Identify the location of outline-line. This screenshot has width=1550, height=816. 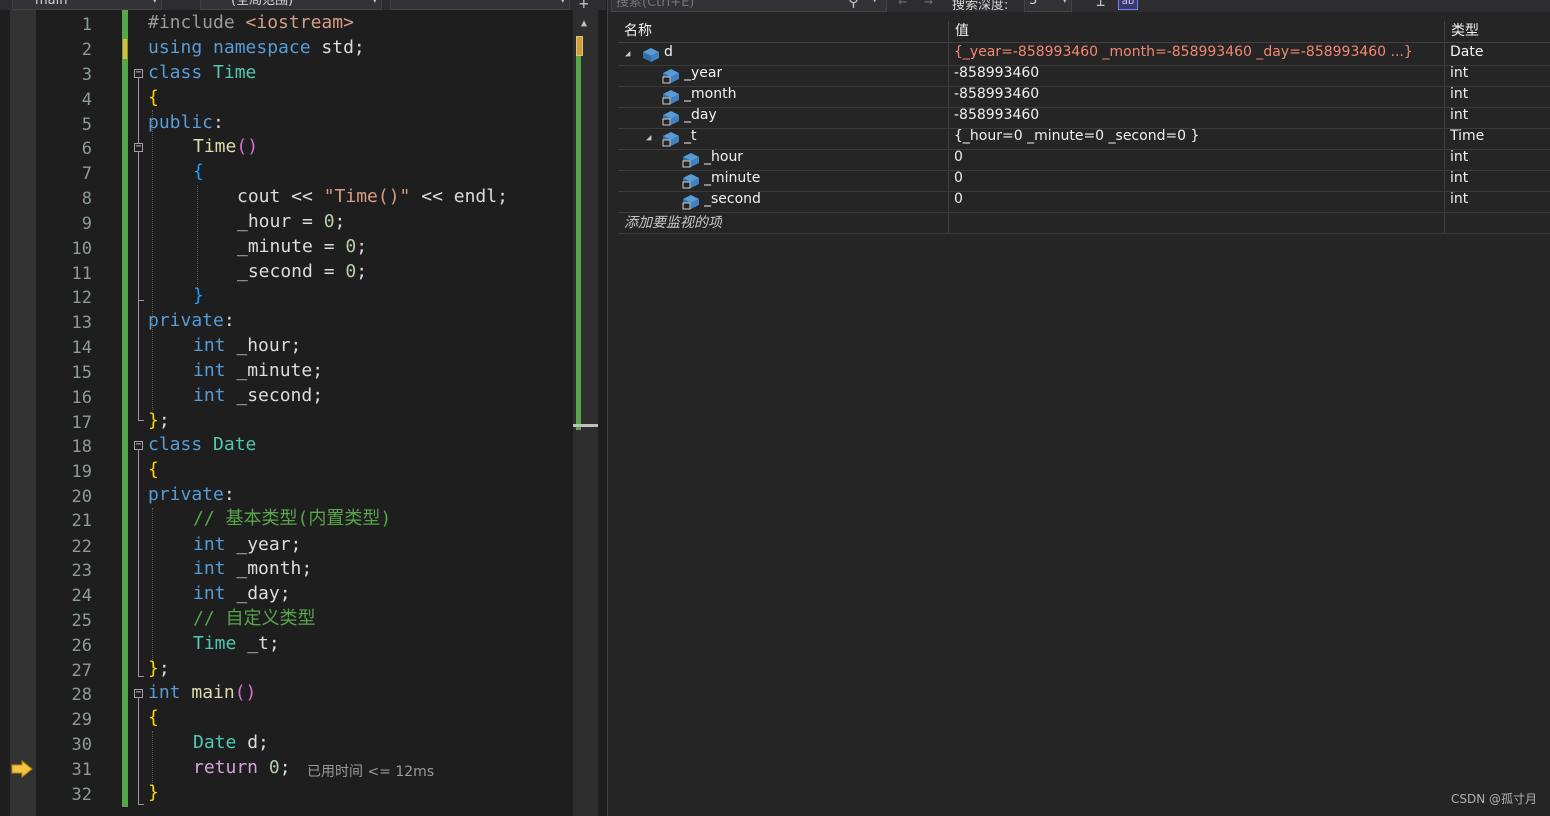
(138, 226).